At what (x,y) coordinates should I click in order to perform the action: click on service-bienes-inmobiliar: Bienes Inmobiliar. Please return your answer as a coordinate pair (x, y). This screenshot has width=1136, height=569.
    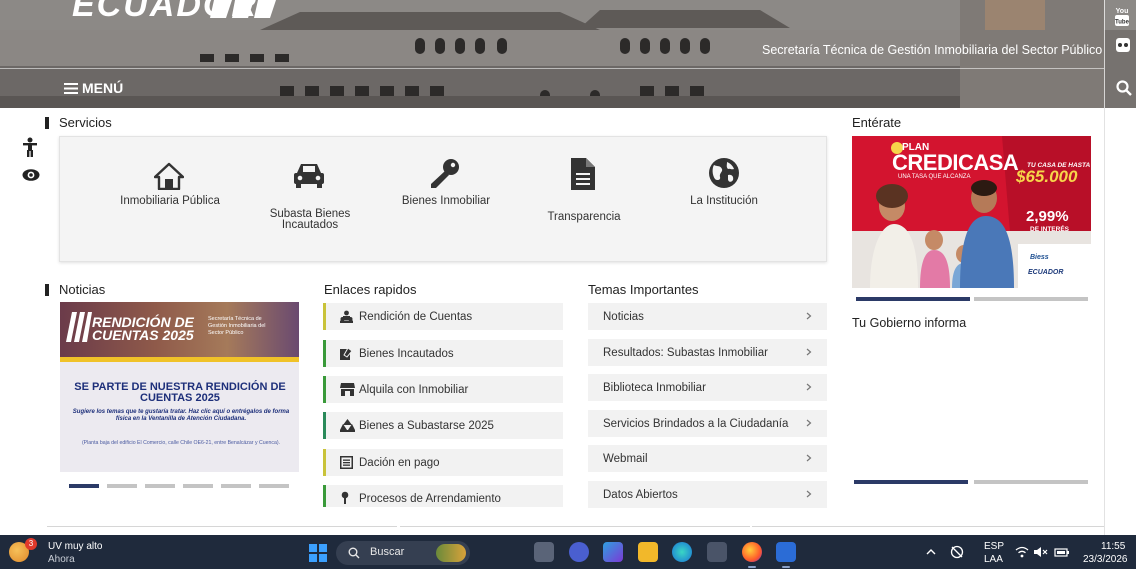
    Looking at the image, I should click on (446, 184).